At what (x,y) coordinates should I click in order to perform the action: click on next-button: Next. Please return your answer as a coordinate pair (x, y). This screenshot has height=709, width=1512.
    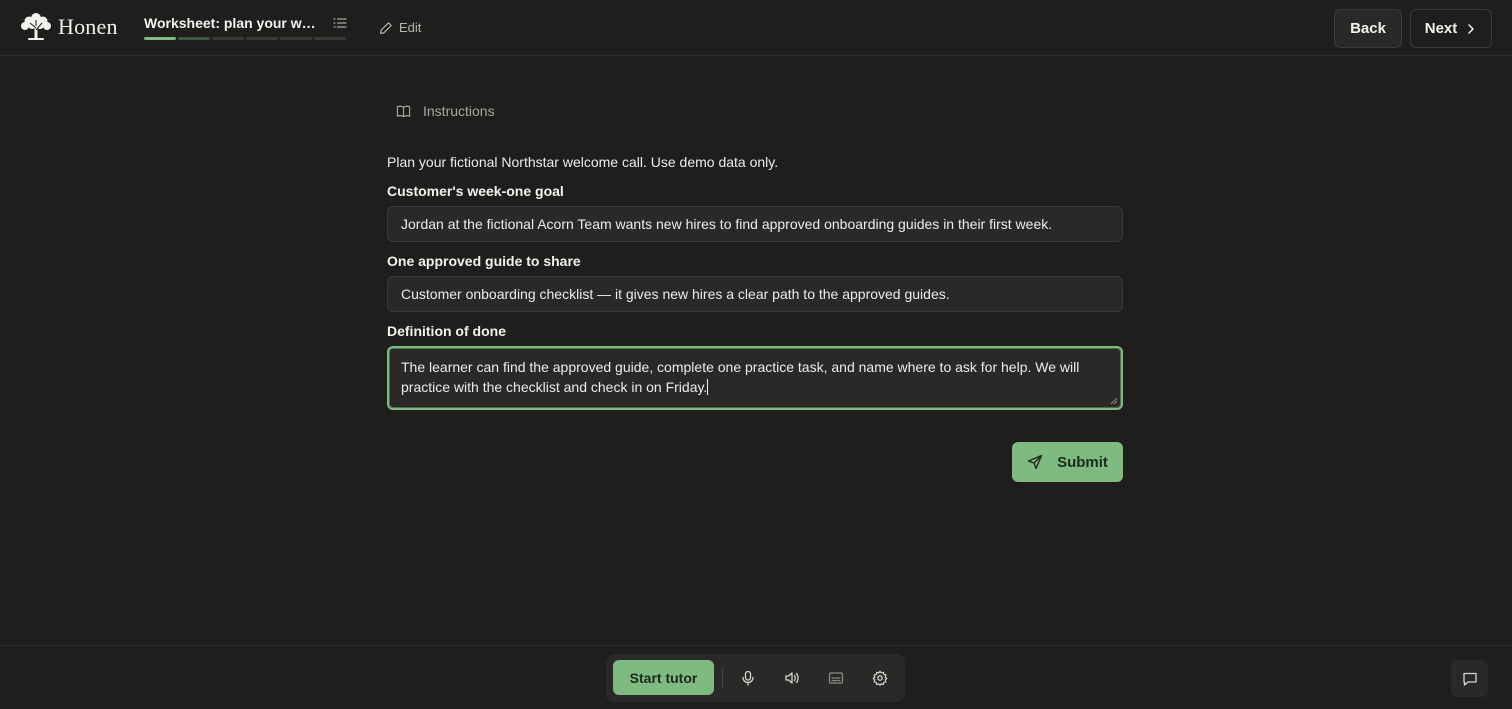
    Looking at the image, I should click on (1451, 28).